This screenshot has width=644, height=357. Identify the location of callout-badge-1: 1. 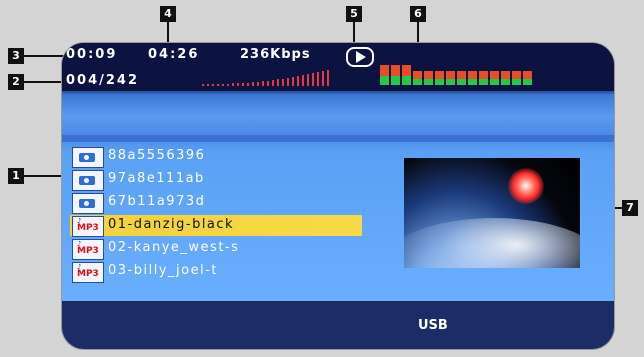
(16, 176).